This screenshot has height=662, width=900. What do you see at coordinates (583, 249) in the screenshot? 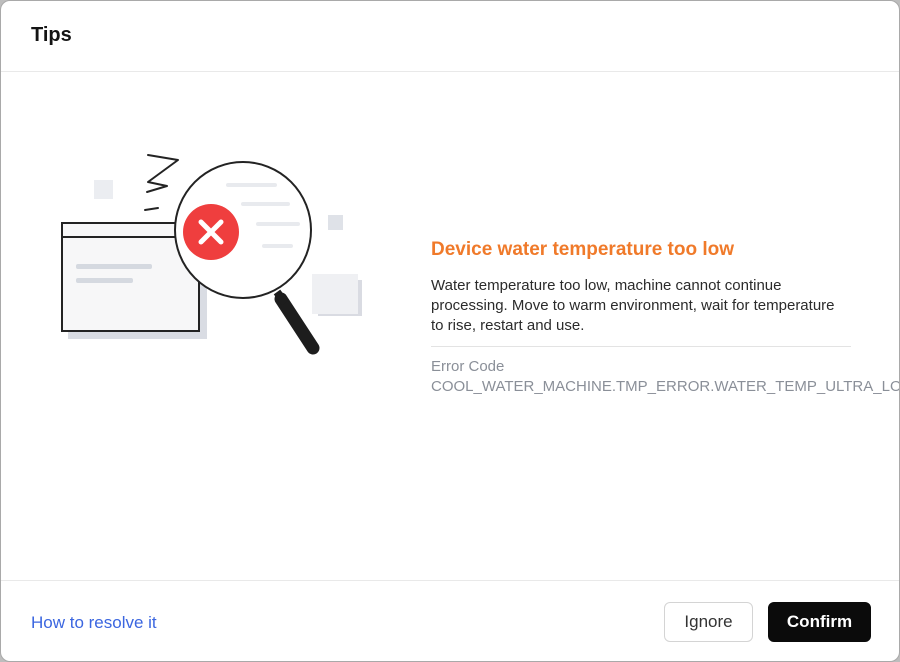
I see `error-title: Device water temperature too low` at bounding box center [583, 249].